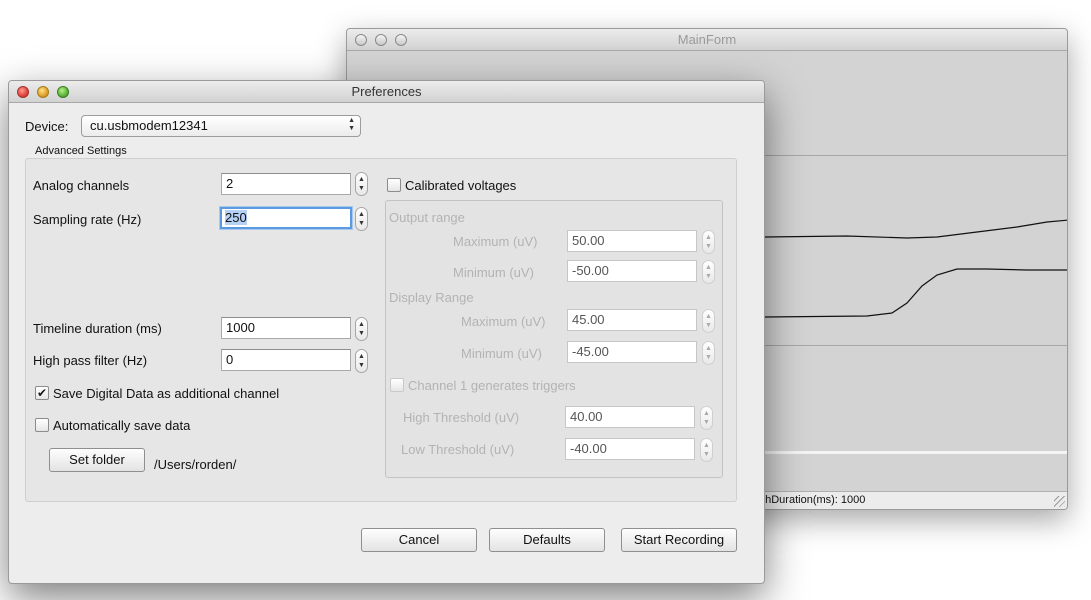 This screenshot has width=1091, height=600. What do you see at coordinates (286, 360) in the screenshot?
I see `high-pass-filter-input: 0` at bounding box center [286, 360].